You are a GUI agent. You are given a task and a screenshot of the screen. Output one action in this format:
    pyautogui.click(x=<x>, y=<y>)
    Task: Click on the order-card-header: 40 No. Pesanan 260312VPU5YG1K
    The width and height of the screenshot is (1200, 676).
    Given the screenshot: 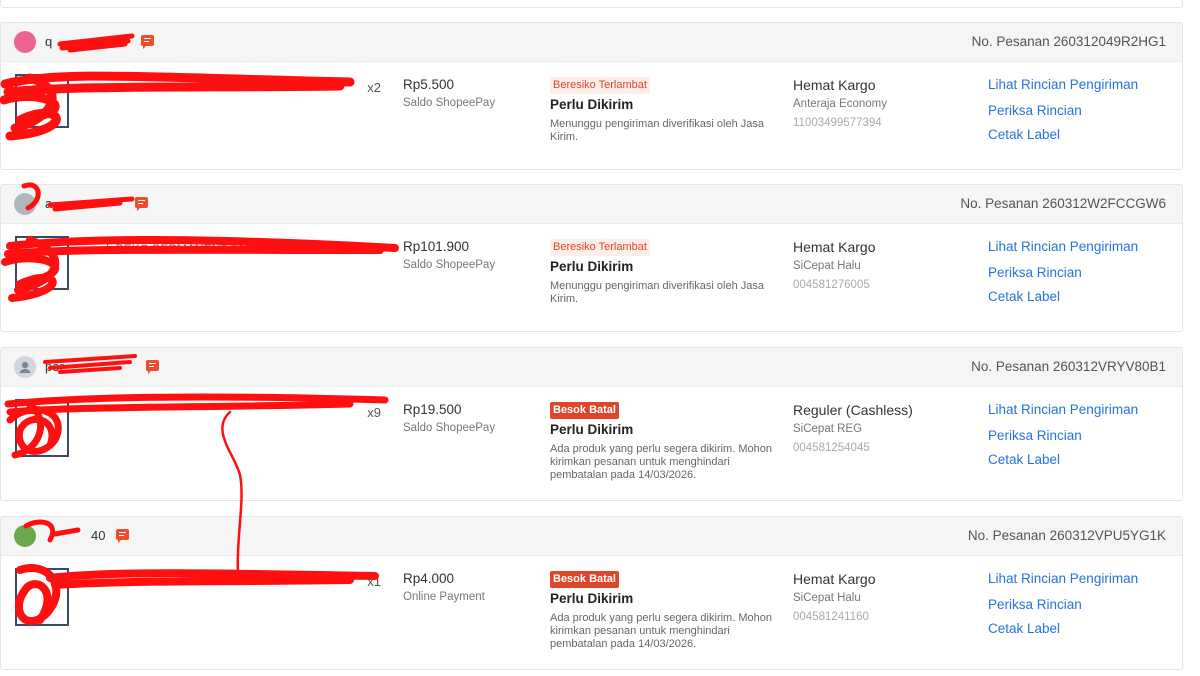 What is the action you would take?
    pyautogui.click(x=591, y=536)
    